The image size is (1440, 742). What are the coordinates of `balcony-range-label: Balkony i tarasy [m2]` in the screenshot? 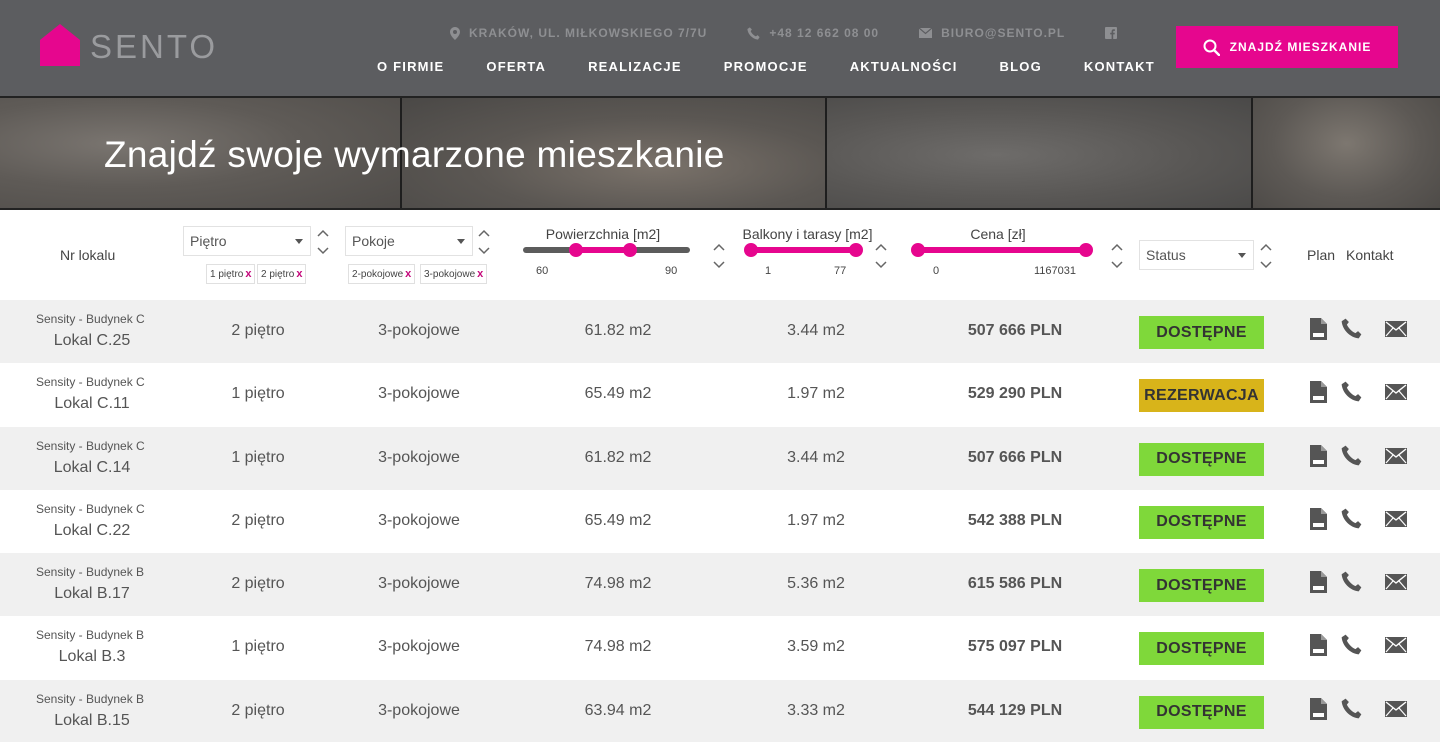 It's located at (807, 234).